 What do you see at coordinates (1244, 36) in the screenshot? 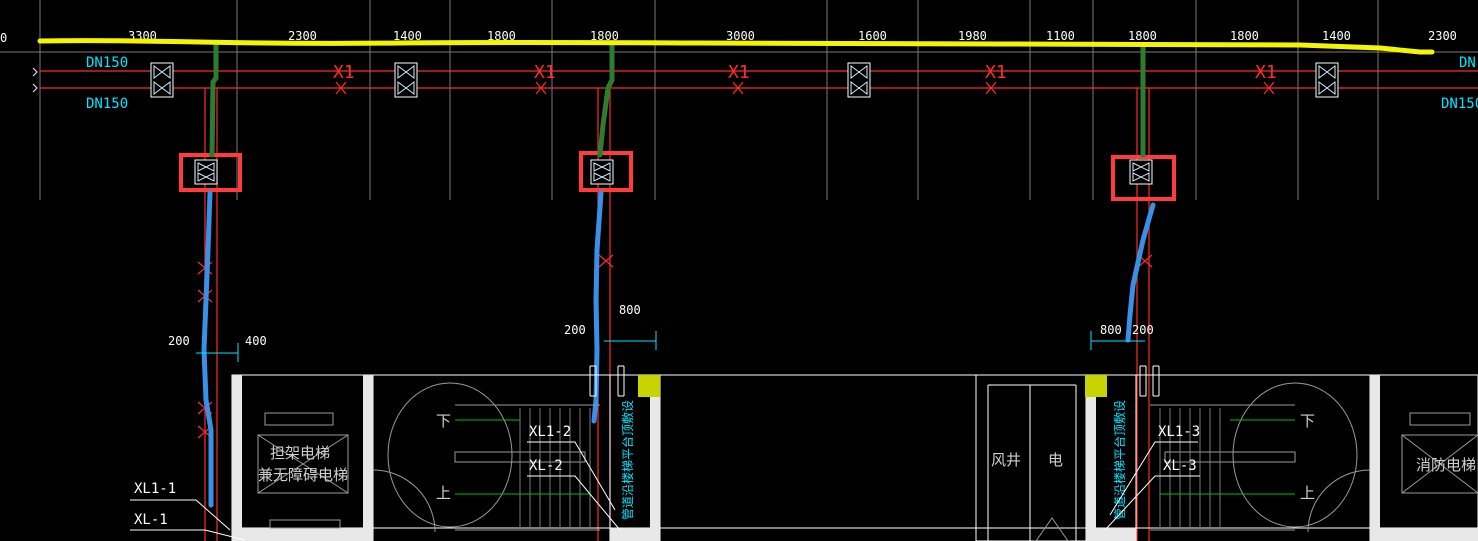
I see `dimension-11: 1800` at bounding box center [1244, 36].